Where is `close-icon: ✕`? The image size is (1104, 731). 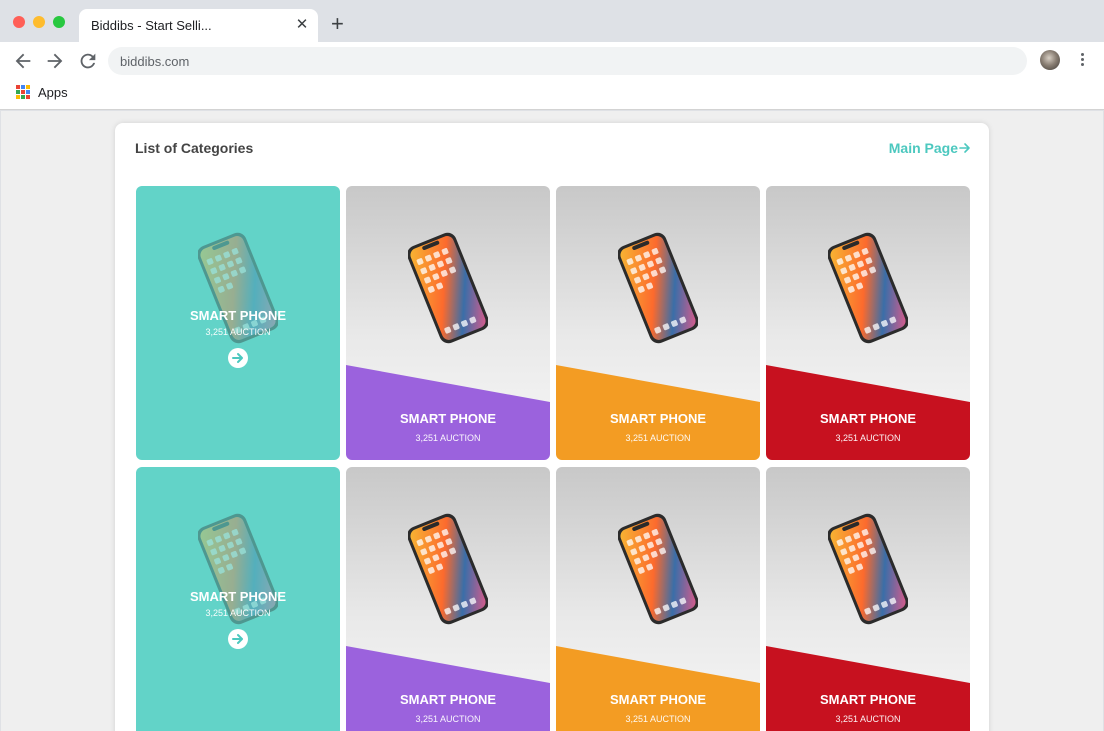
close-icon: ✕ is located at coordinates (302, 25).